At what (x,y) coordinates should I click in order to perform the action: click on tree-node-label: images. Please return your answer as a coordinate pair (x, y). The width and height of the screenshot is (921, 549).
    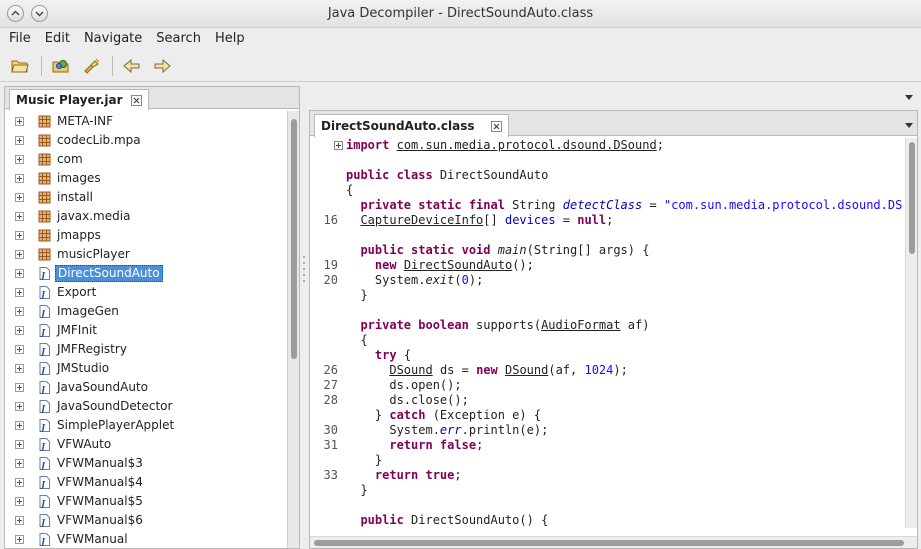
    Looking at the image, I should click on (79, 178).